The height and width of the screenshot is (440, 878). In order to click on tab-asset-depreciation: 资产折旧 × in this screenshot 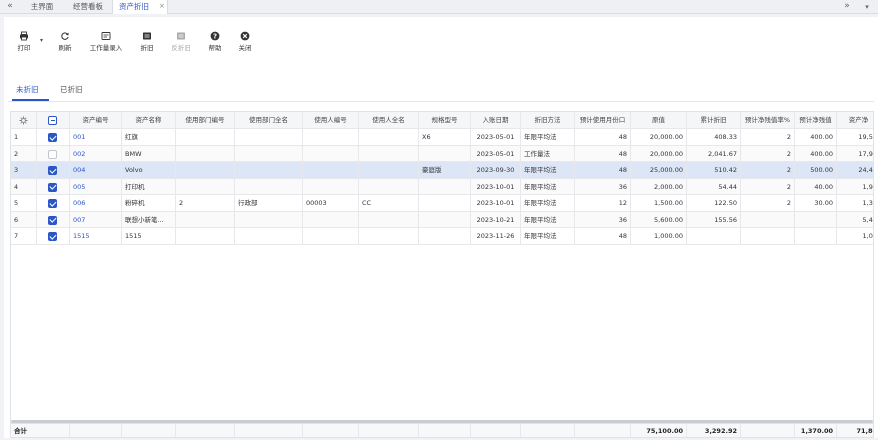, I will do `click(140, 7)`.